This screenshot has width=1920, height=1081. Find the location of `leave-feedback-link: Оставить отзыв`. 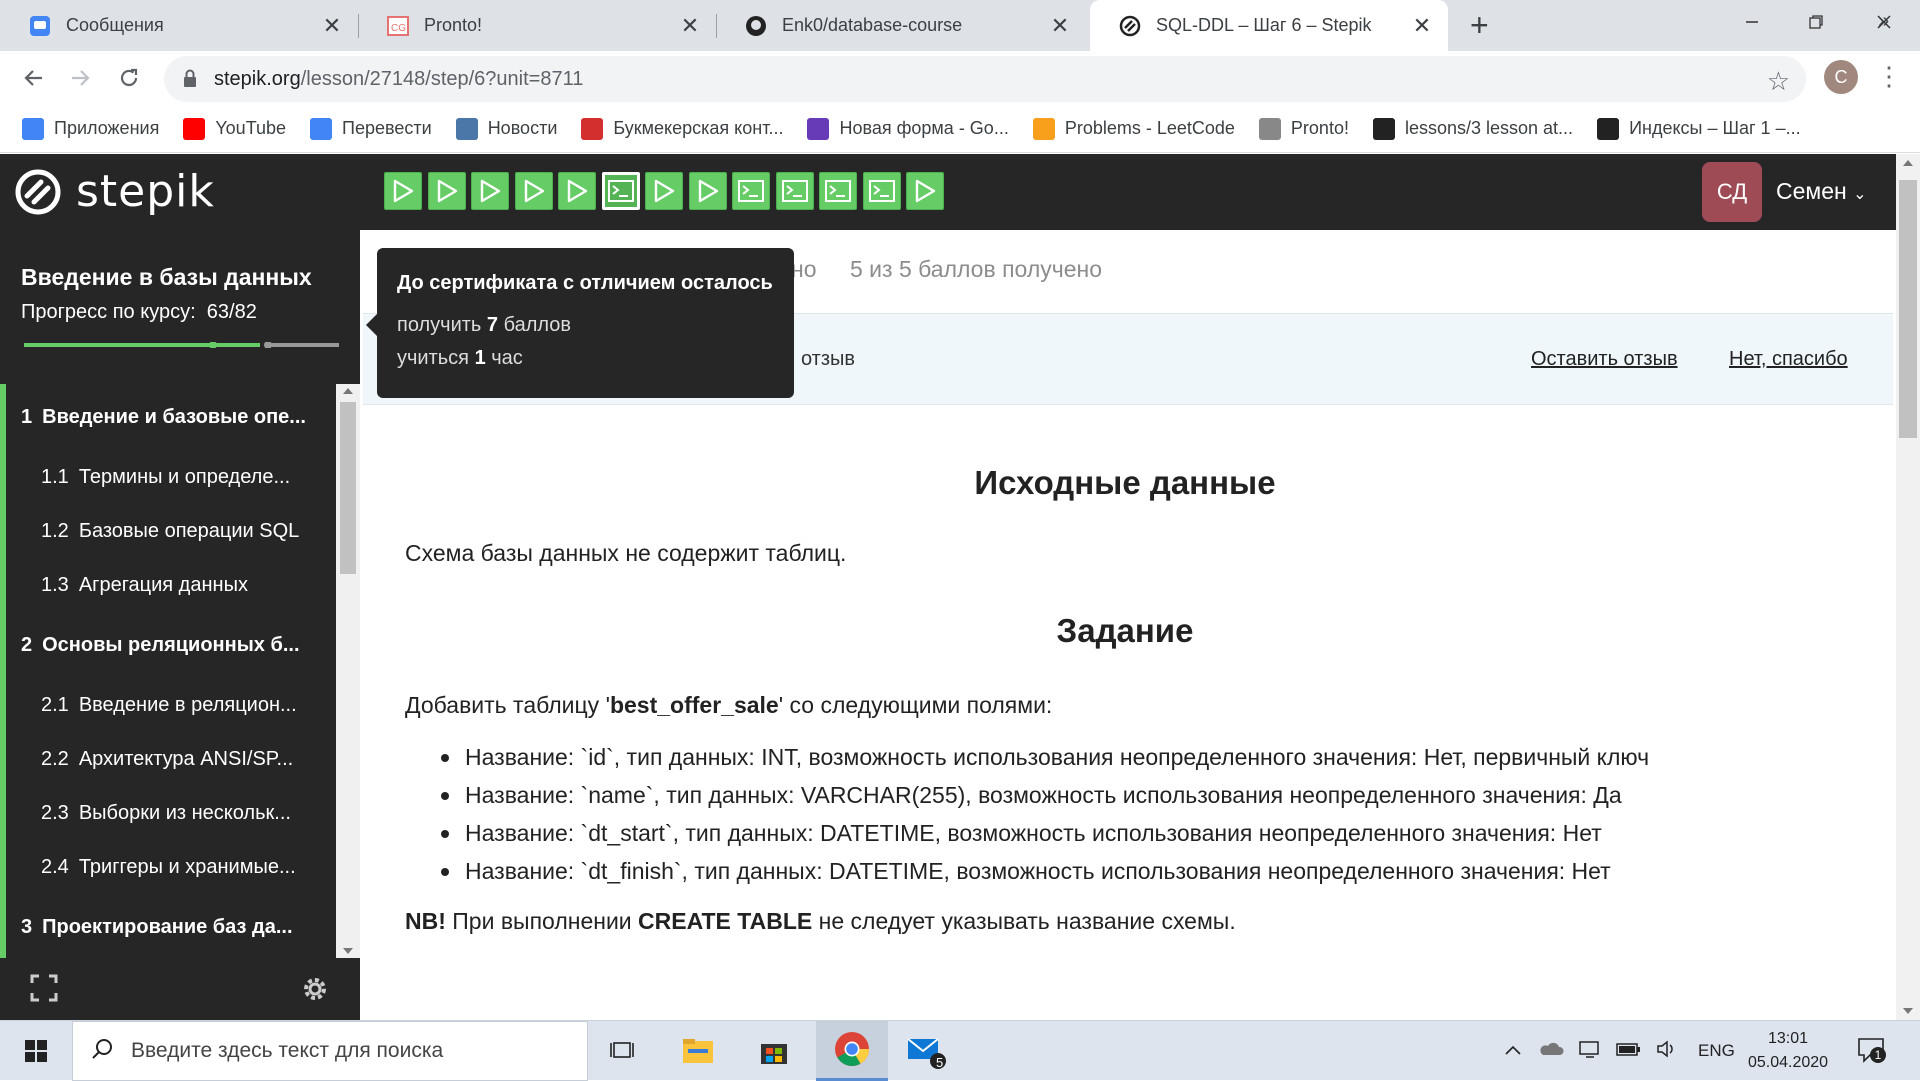

leave-feedback-link: Оставить отзыв is located at coordinates (1604, 359).